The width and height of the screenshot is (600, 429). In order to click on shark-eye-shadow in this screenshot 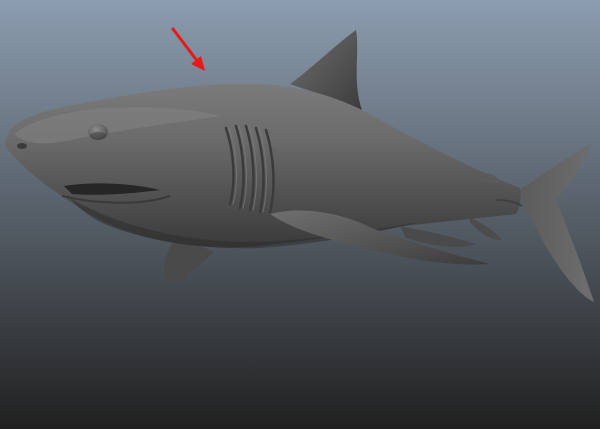, I will do `click(98, 136)`.